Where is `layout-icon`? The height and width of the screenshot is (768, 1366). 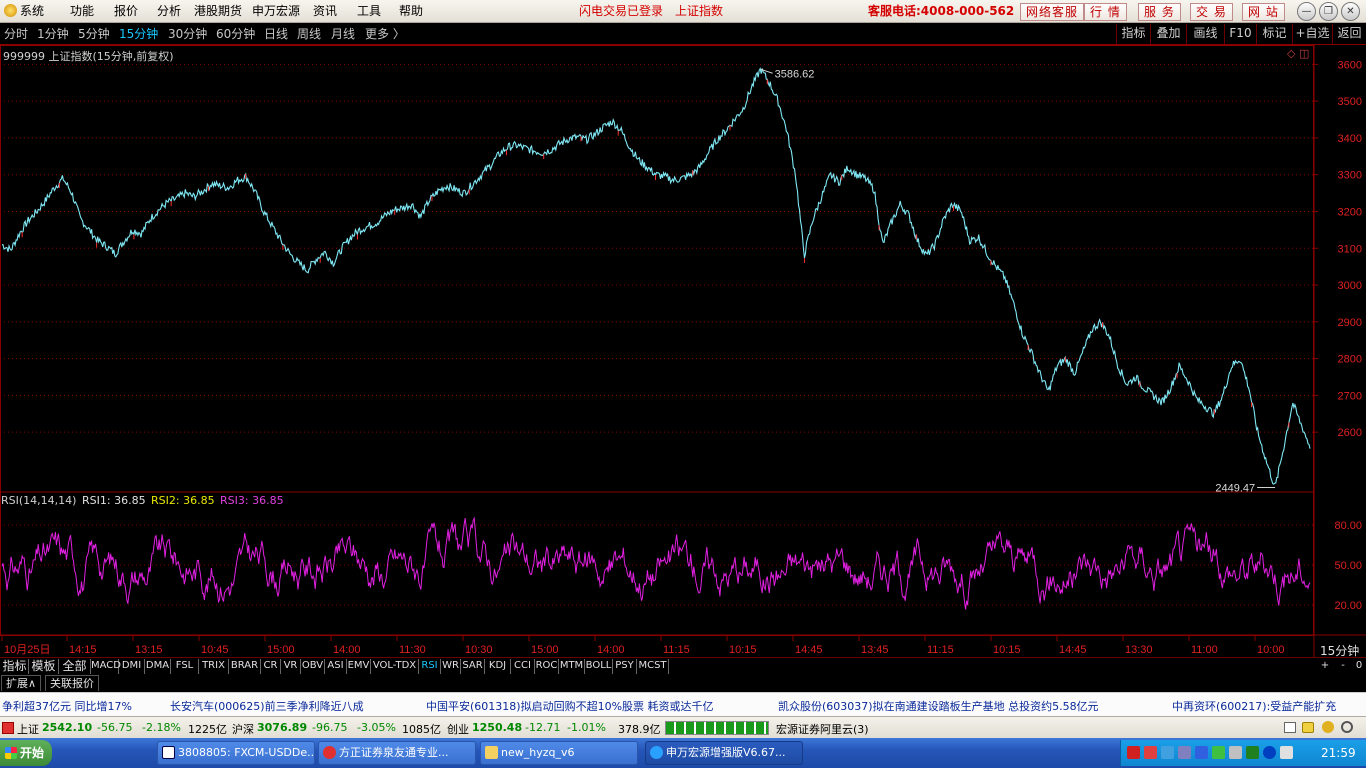 layout-icon is located at coordinates (1290, 727).